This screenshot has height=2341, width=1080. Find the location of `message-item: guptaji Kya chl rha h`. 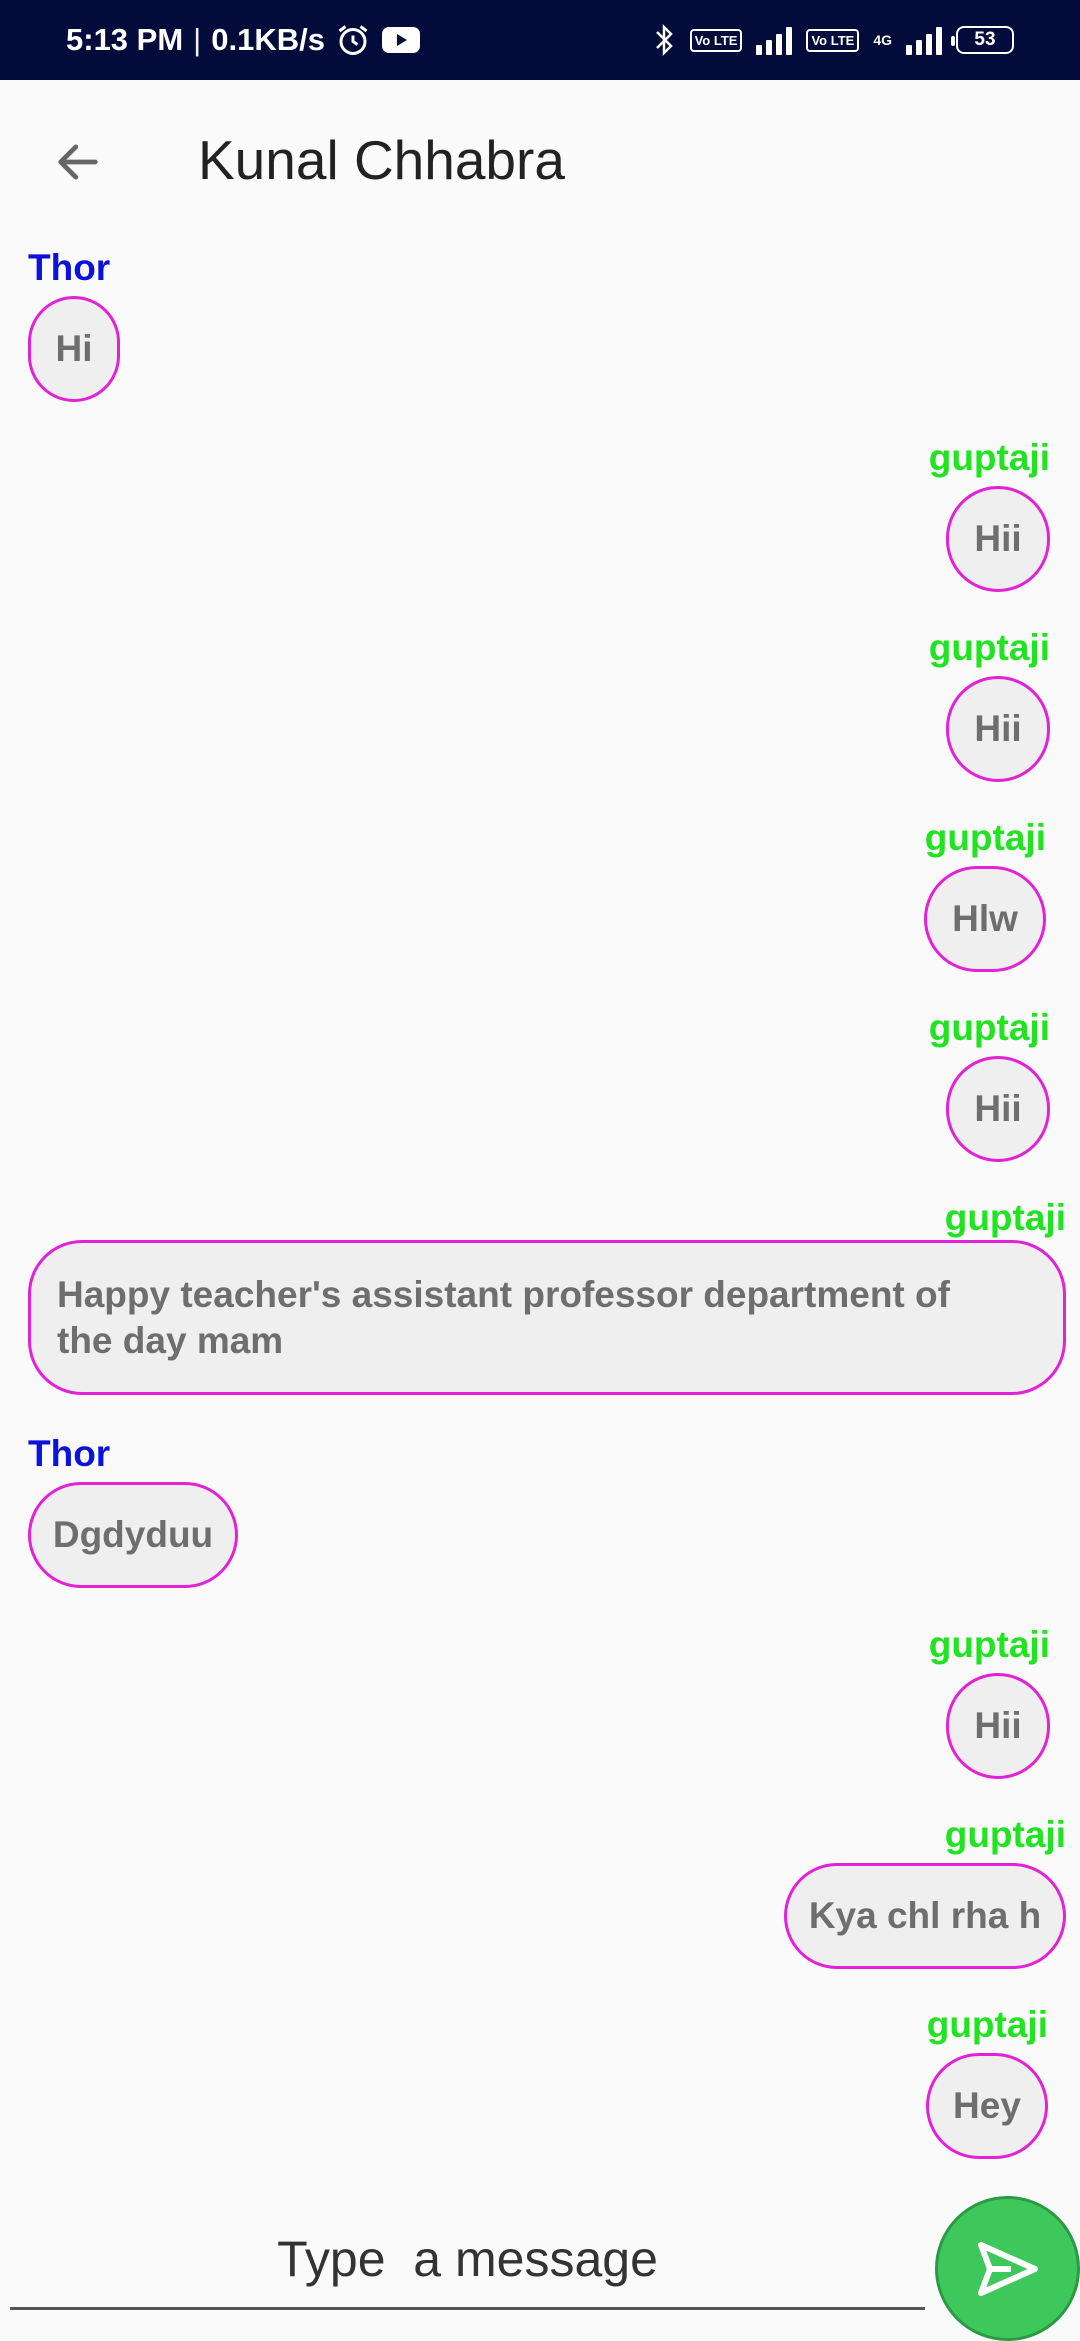

message-item: guptaji Kya chl rha h is located at coordinates (925, 1892).